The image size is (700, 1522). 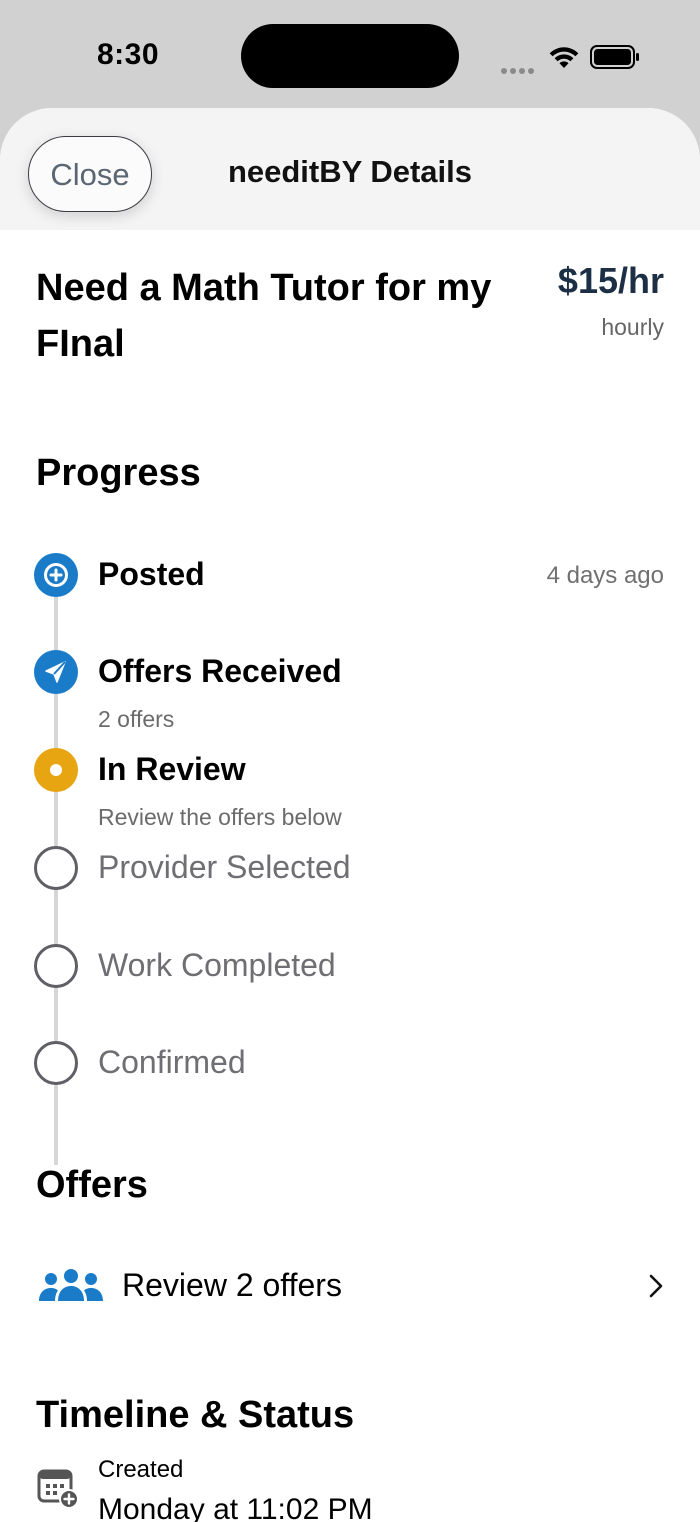 I want to click on chevron-right-icon, so click(x=656, y=1286).